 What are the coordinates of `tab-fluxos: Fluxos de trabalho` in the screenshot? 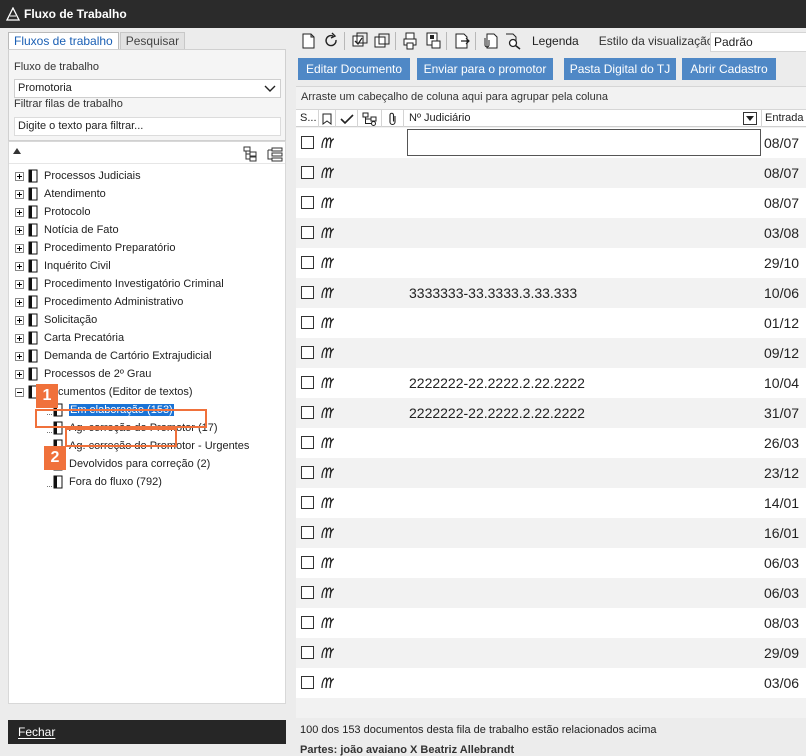 It's located at (63, 41).